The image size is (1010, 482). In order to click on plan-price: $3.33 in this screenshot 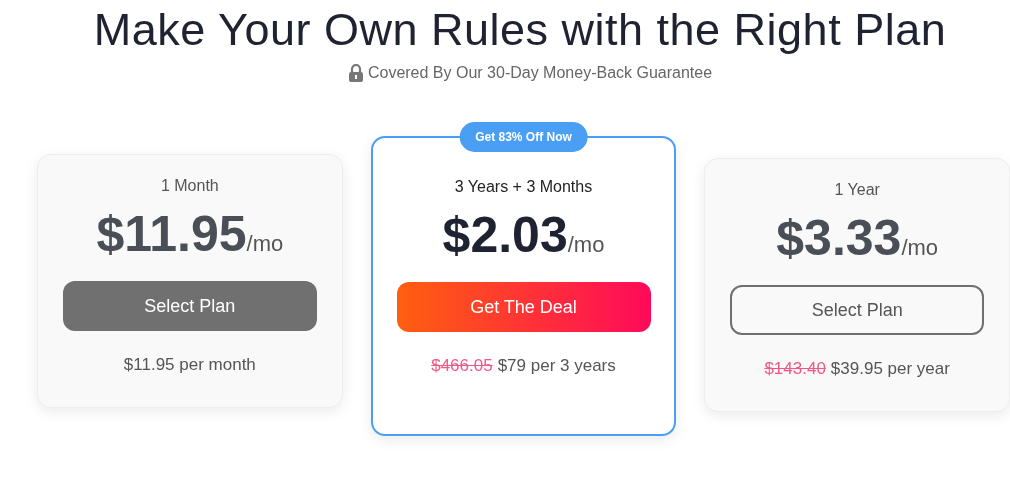, I will do `click(839, 238)`.